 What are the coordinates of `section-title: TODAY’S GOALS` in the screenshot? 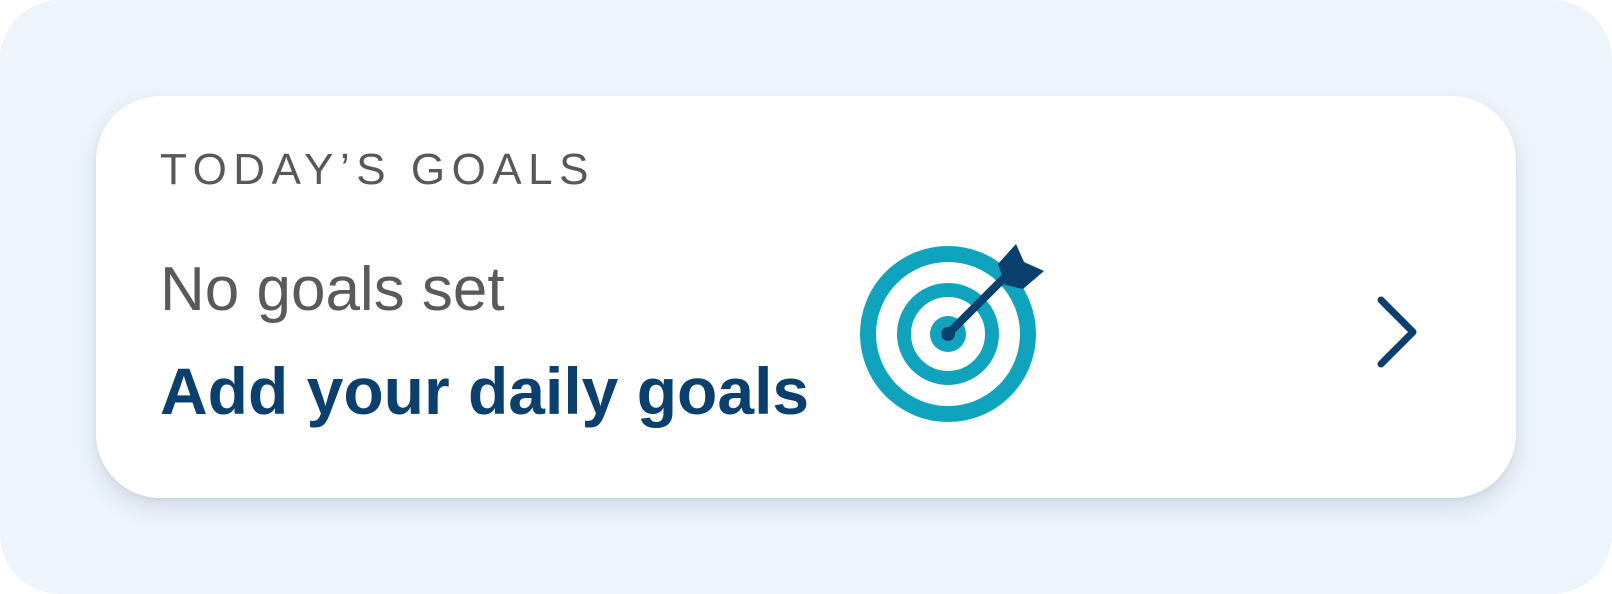 It's located at (377, 169).